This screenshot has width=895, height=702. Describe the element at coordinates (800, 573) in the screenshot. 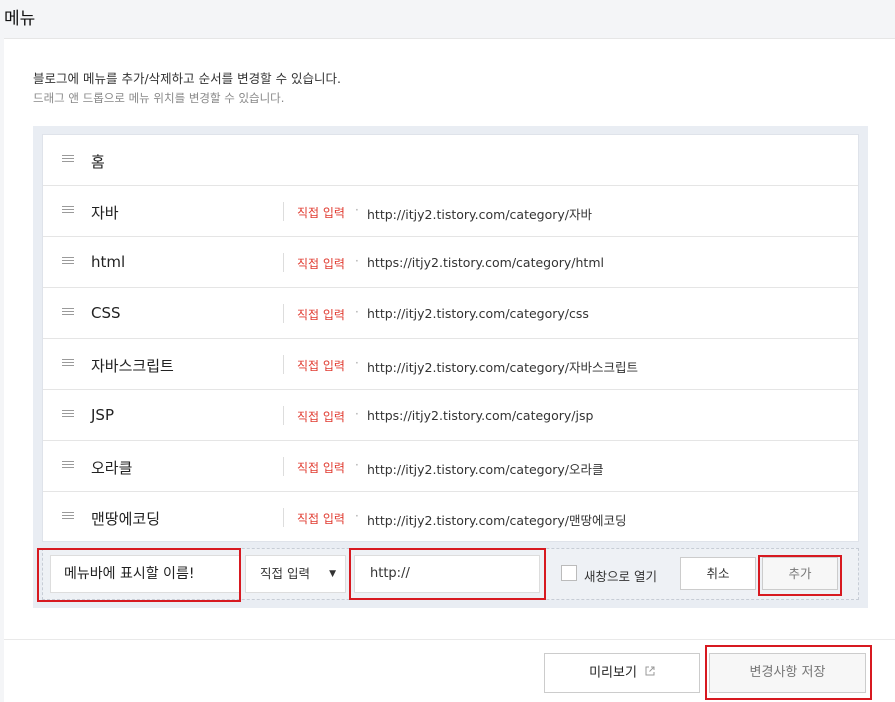

I see `add-button: 추가` at that location.